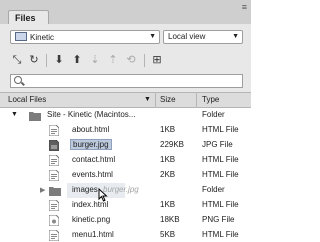 The image size is (320, 242). Describe the element at coordinates (85, 189) in the screenshot. I see `file-name: images` at that location.